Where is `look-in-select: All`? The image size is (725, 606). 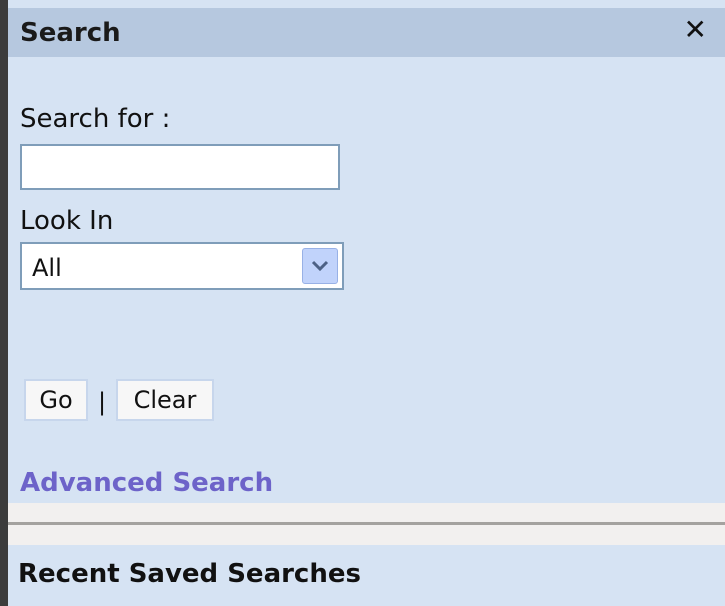 look-in-select: All is located at coordinates (182, 266).